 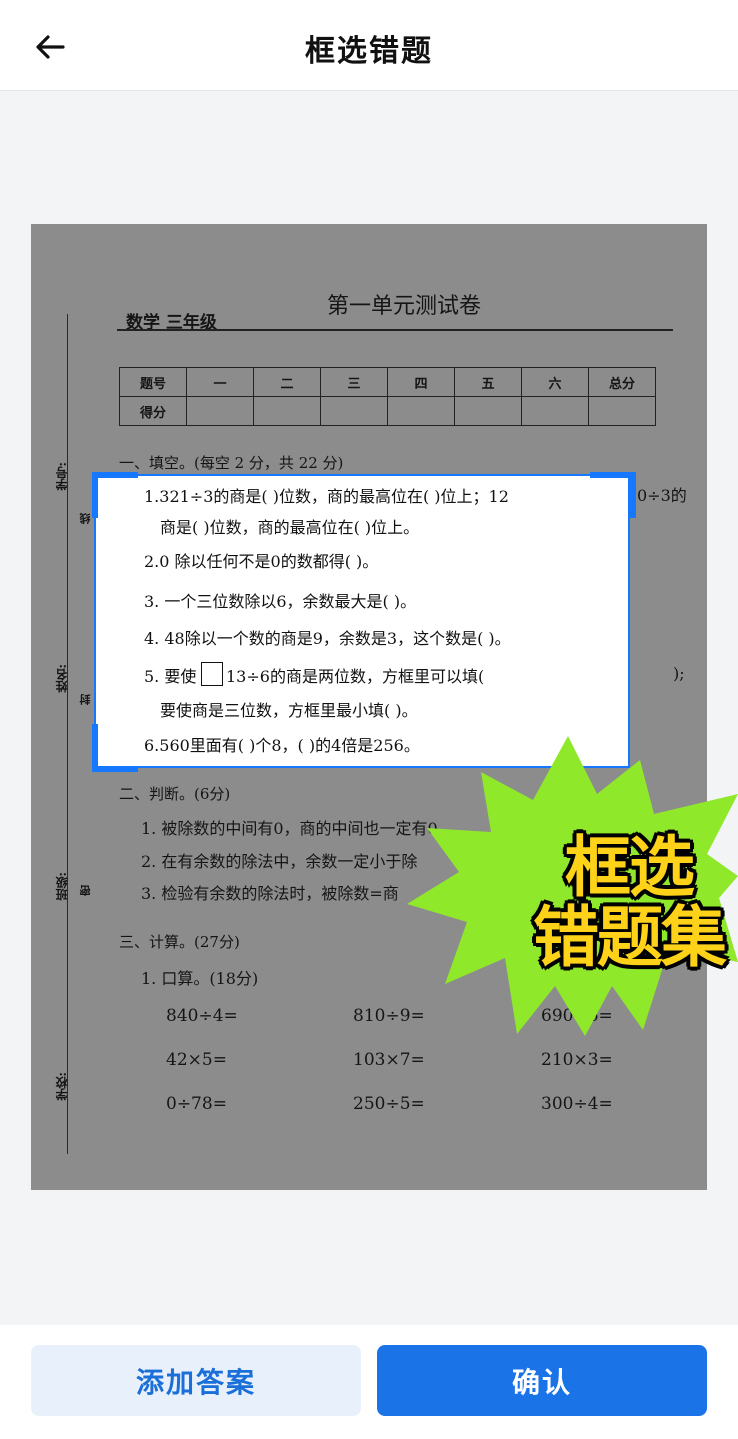 I want to click on blank-square, so click(x=212, y=674).